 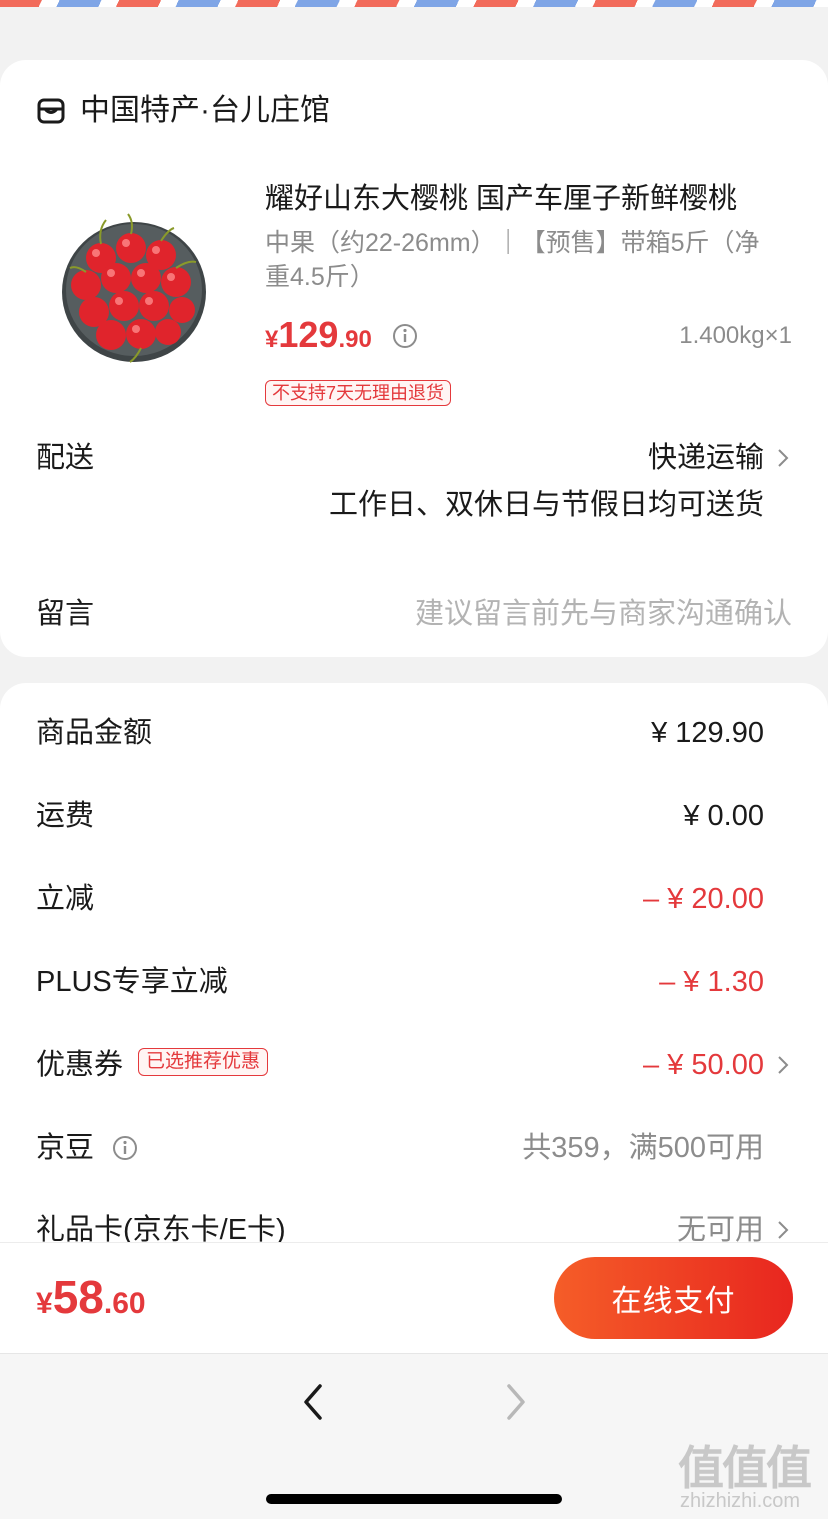 I want to click on coupon-value: – ¥ 50.00, so click(x=703, y=1065).